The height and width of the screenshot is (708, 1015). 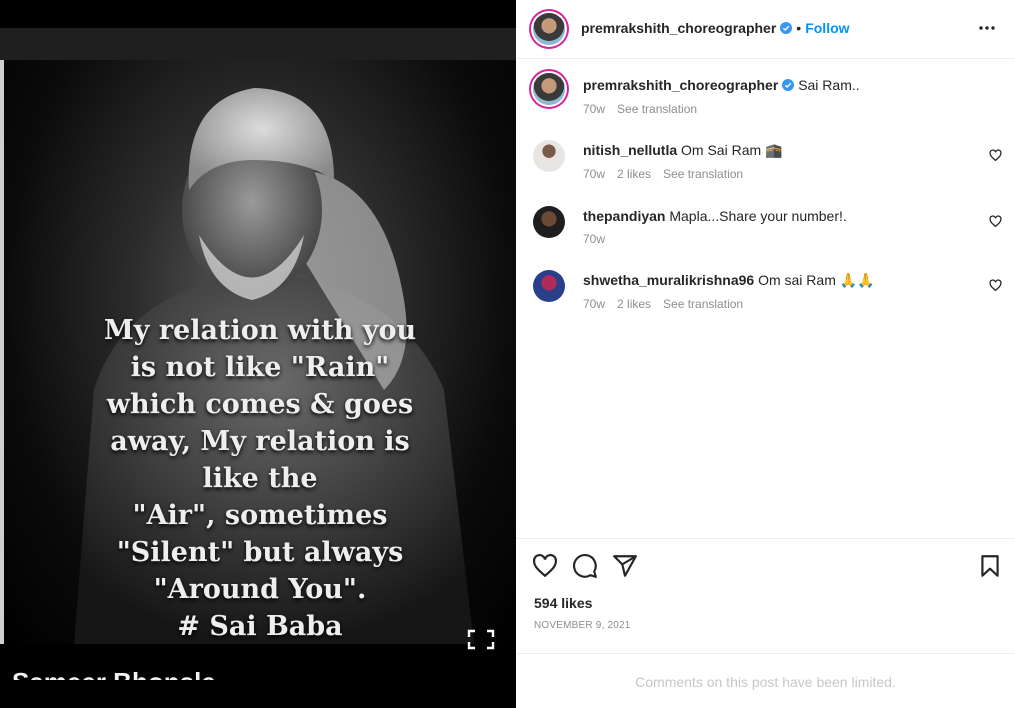 What do you see at coordinates (758, 216) in the screenshot?
I see `comment-text: Mapla...Share your number!.` at bounding box center [758, 216].